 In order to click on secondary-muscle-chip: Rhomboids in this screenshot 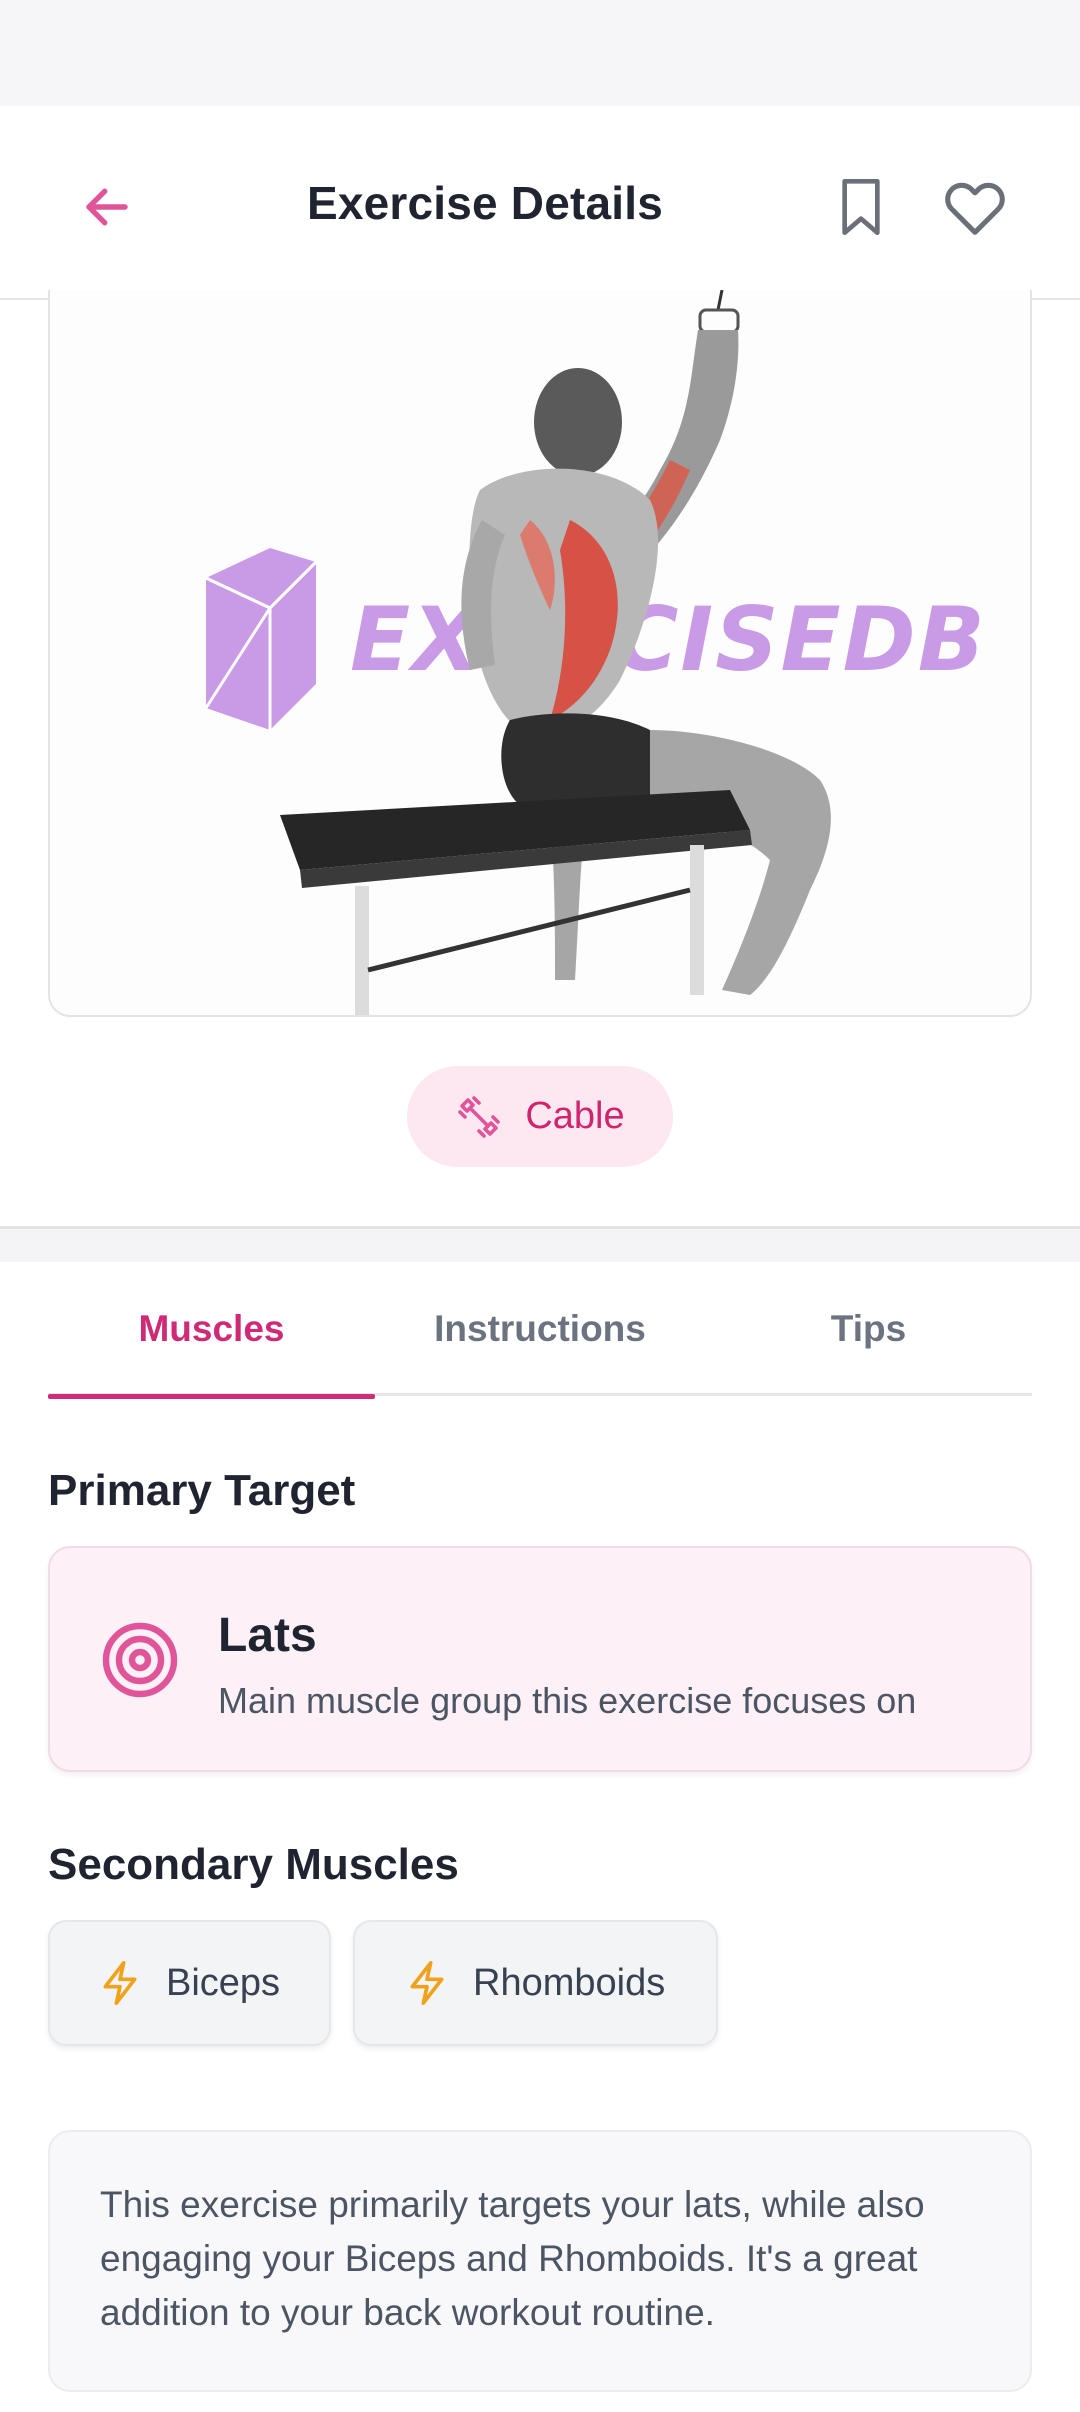, I will do `click(535, 1983)`.